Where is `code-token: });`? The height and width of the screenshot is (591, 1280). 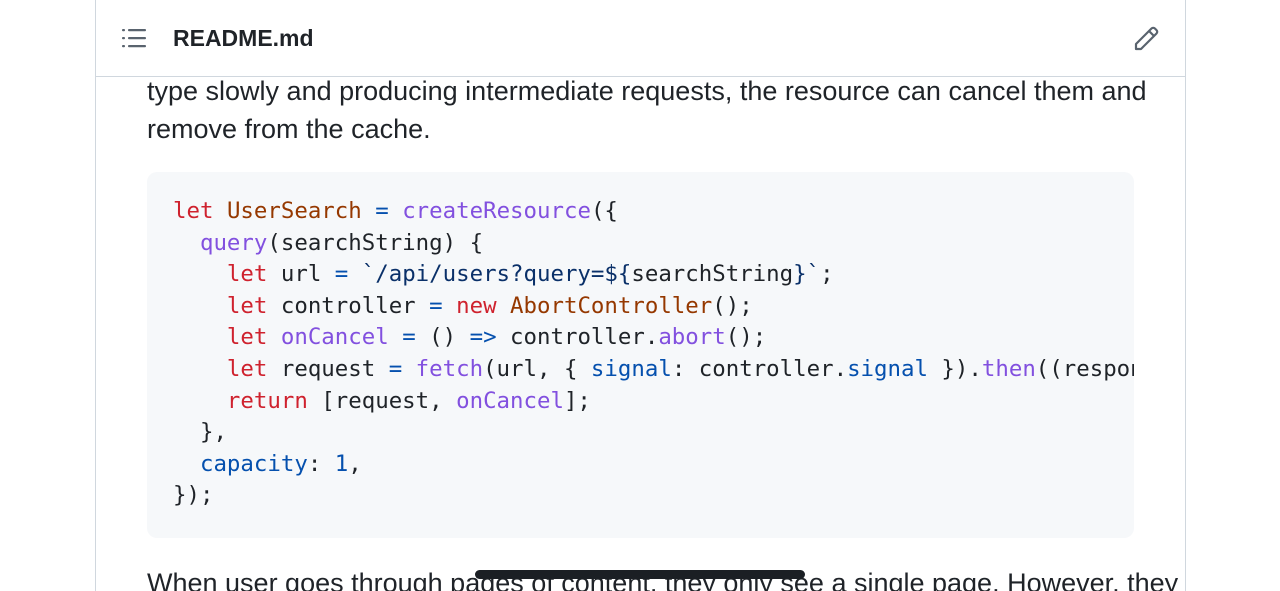 code-token: }); is located at coordinates (193, 495).